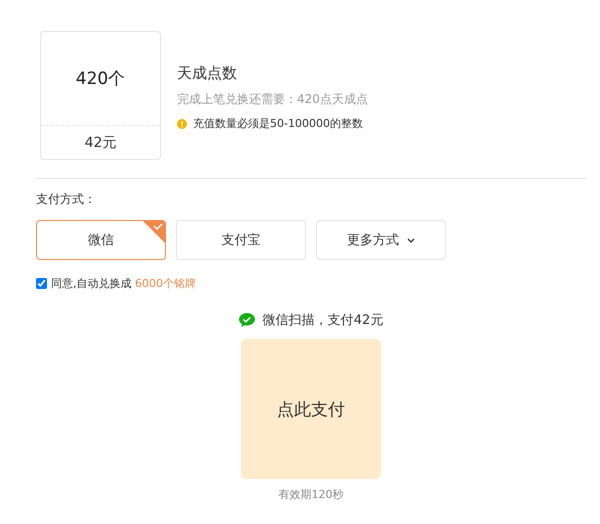 Image resolution: width=600 pixels, height=524 pixels. Describe the element at coordinates (101, 240) in the screenshot. I see `payment-method-button: 微信` at that location.